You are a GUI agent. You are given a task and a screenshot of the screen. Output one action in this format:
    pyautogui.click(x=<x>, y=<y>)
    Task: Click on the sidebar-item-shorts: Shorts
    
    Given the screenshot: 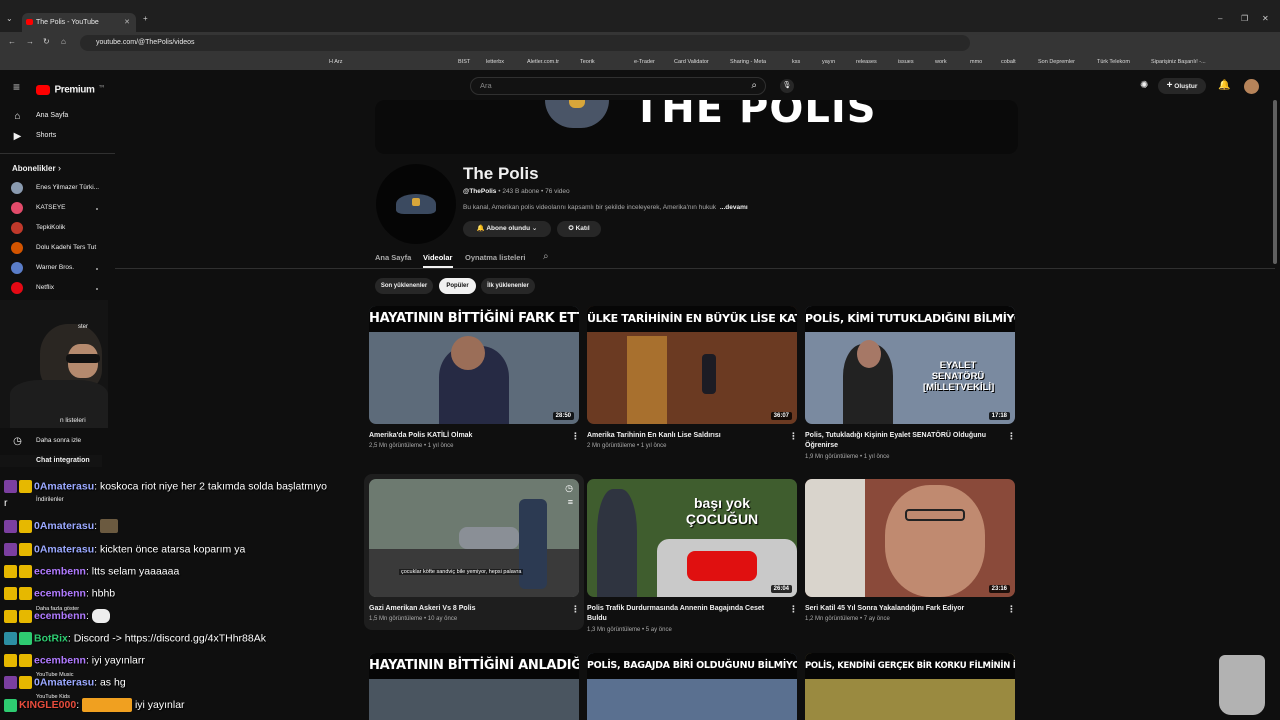 What is the action you would take?
    pyautogui.click(x=46, y=135)
    